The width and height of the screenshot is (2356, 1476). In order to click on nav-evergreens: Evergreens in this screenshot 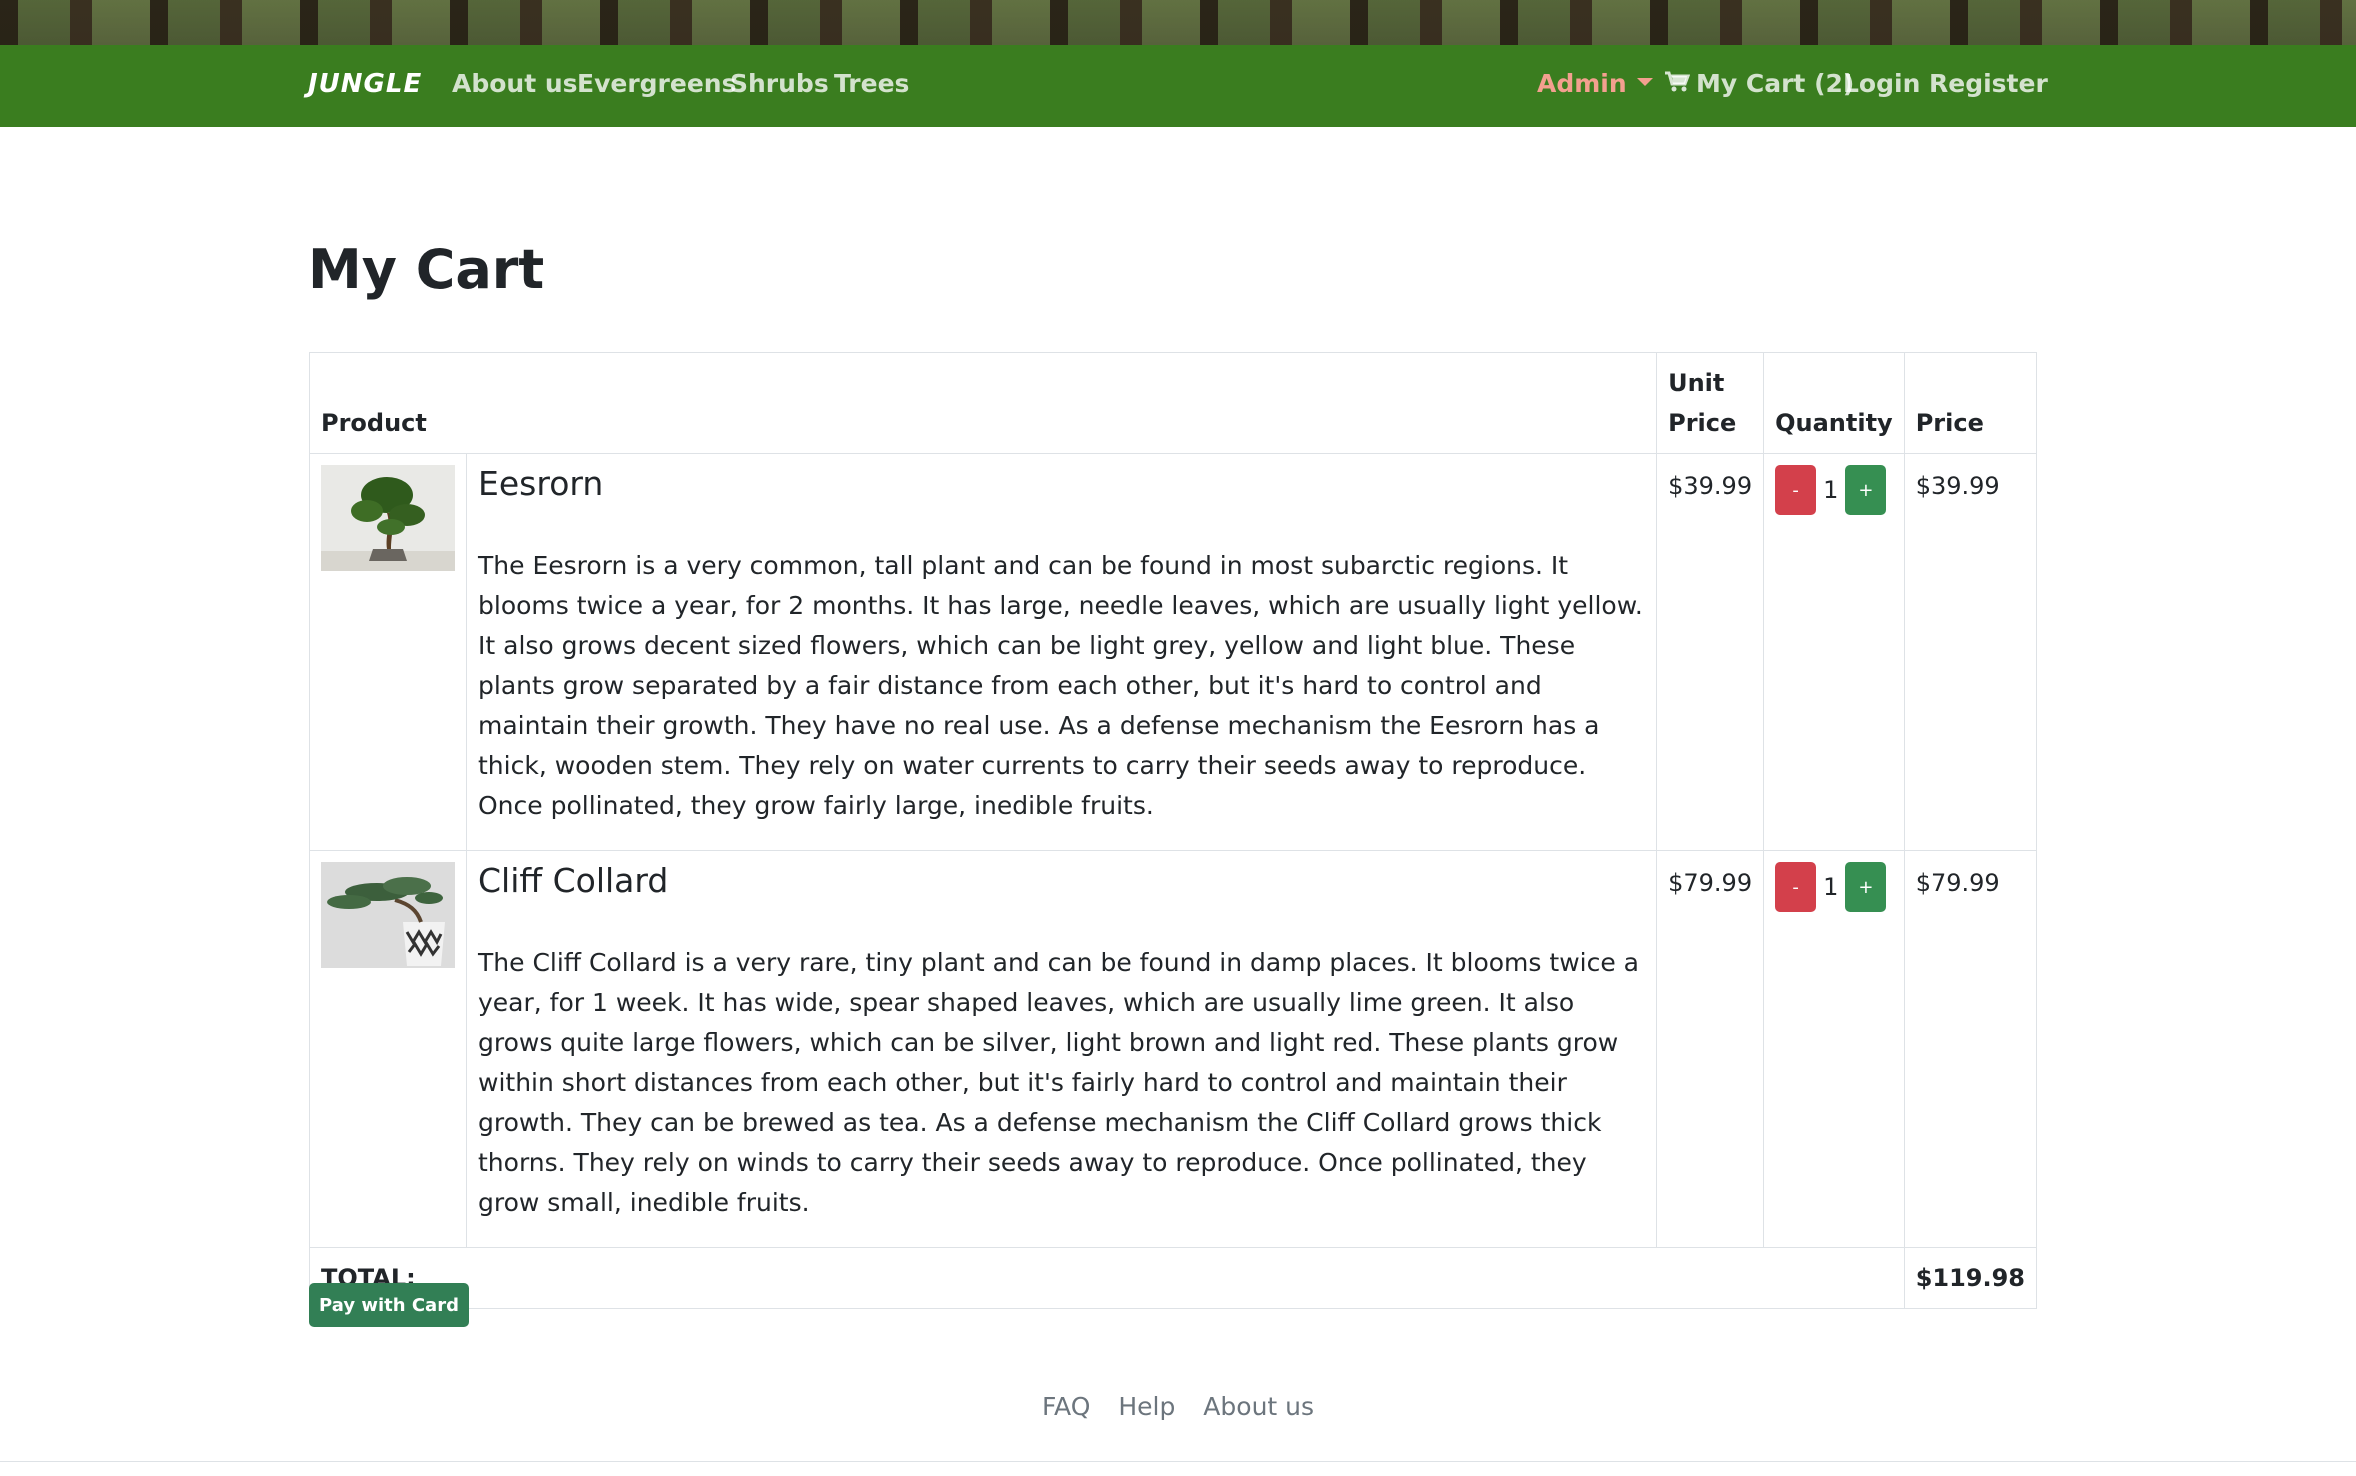, I will do `click(656, 83)`.